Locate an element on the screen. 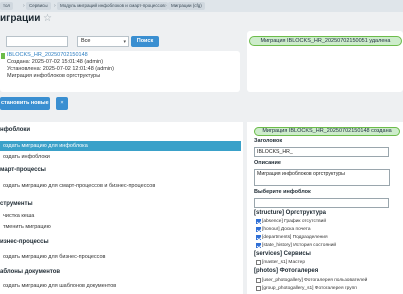 The image size is (403, 294). iblock-checkbox-row: [master_s1] Мастер is located at coordinates (280, 262).